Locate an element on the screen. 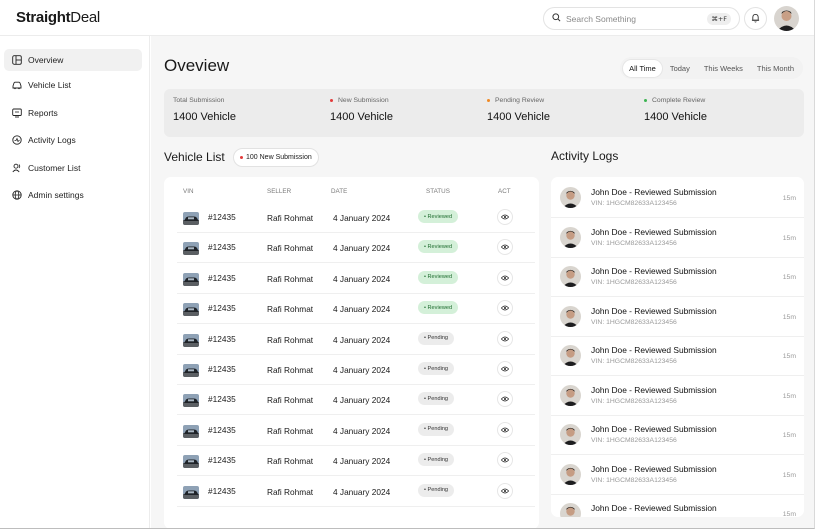 The height and width of the screenshot is (531, 819). user-avatar is located at coordinates (786, 18).